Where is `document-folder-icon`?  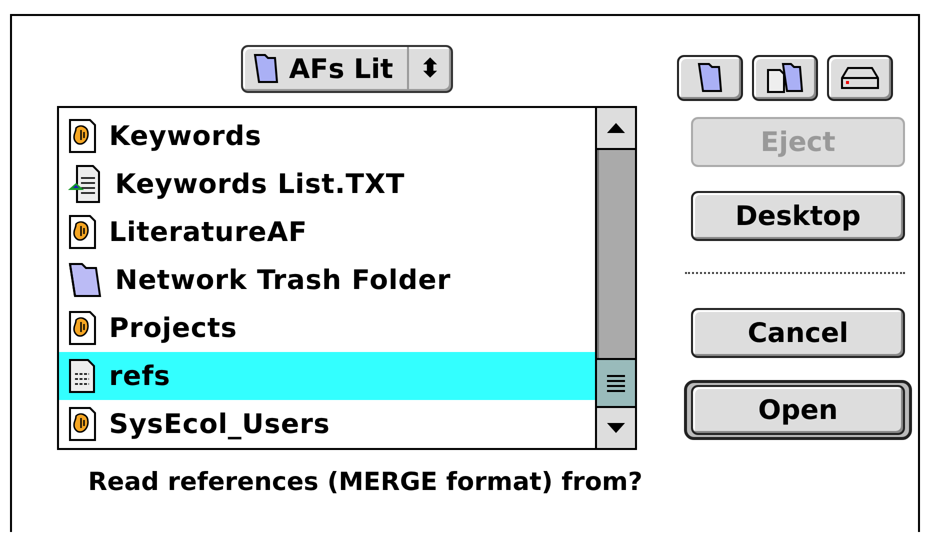 document-folder-icon is located at coordinates (785, 78).